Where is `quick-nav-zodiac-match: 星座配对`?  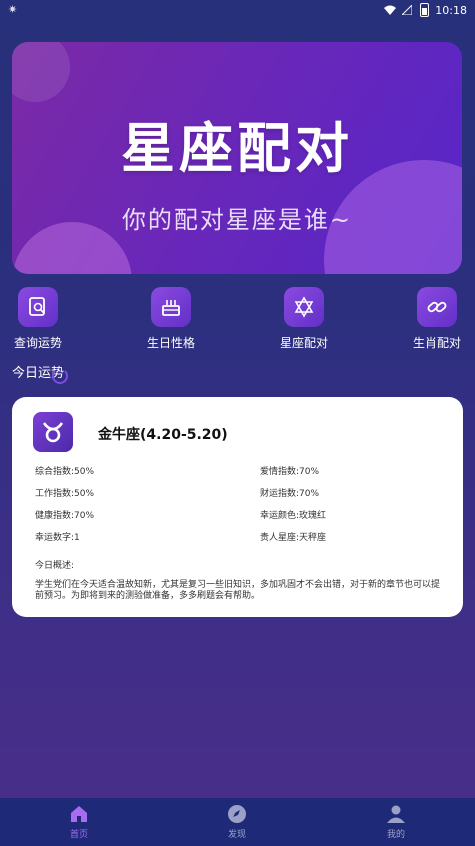
quick-nav-zodiac-match: 星座配对 is located at coordinates (304, 319).